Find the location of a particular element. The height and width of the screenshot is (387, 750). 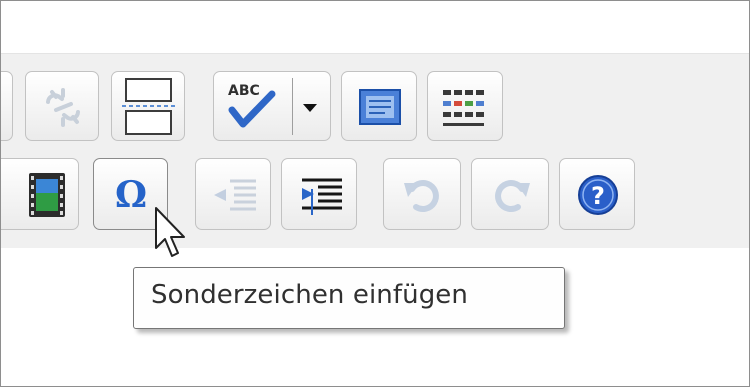

blockquote-icon is located at coordinates (380, 107).